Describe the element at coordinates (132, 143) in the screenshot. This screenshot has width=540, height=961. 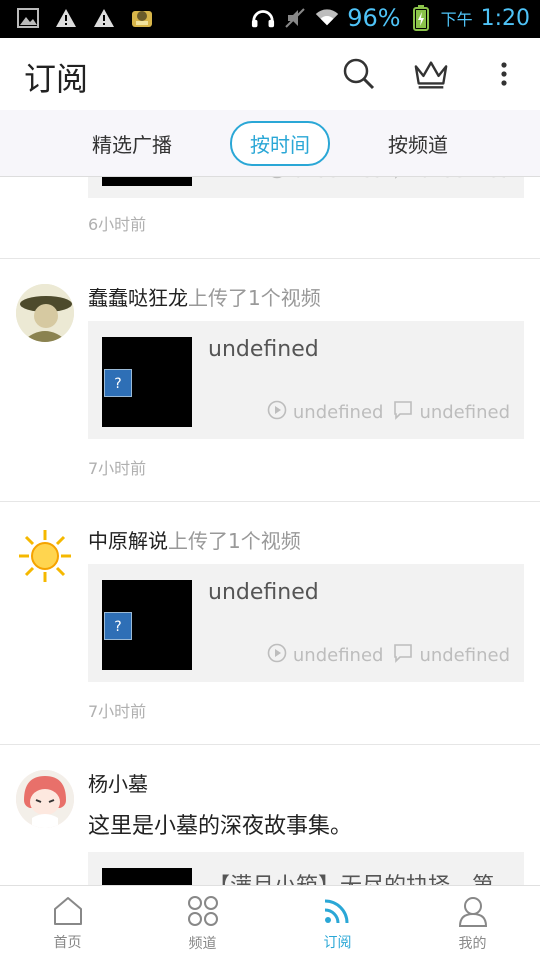
I see `tab-featured: 精选广播` at that location.